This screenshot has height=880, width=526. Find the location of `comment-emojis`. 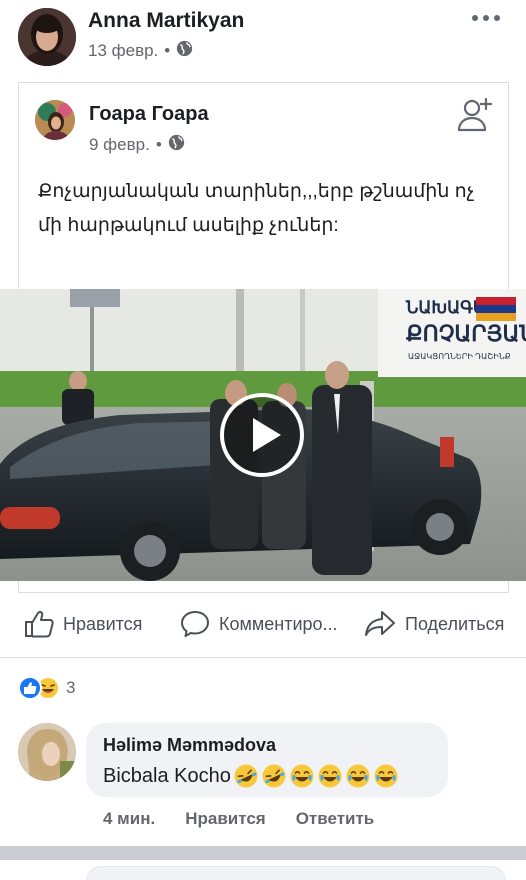

comment-emojis is located at coordinates (316, 776).